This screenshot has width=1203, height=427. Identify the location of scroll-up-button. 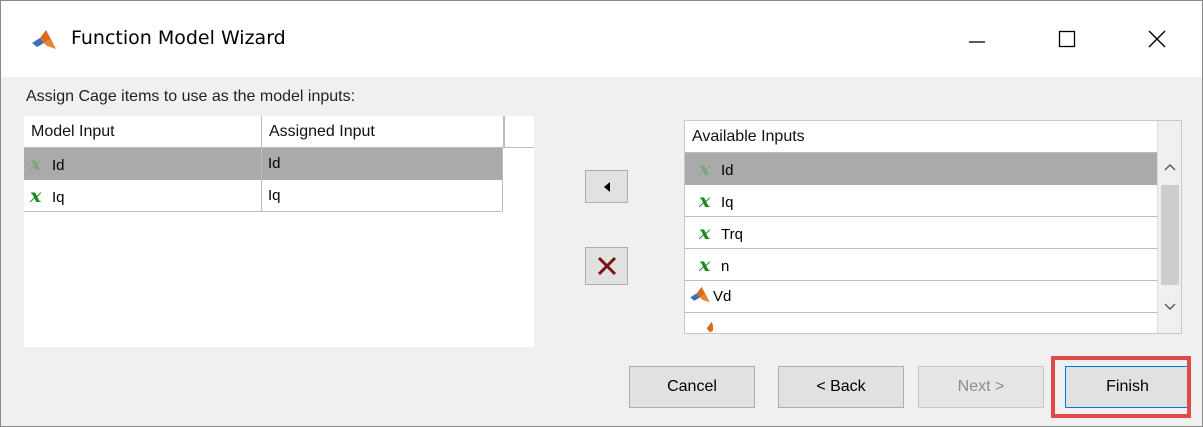
(1170, 167).